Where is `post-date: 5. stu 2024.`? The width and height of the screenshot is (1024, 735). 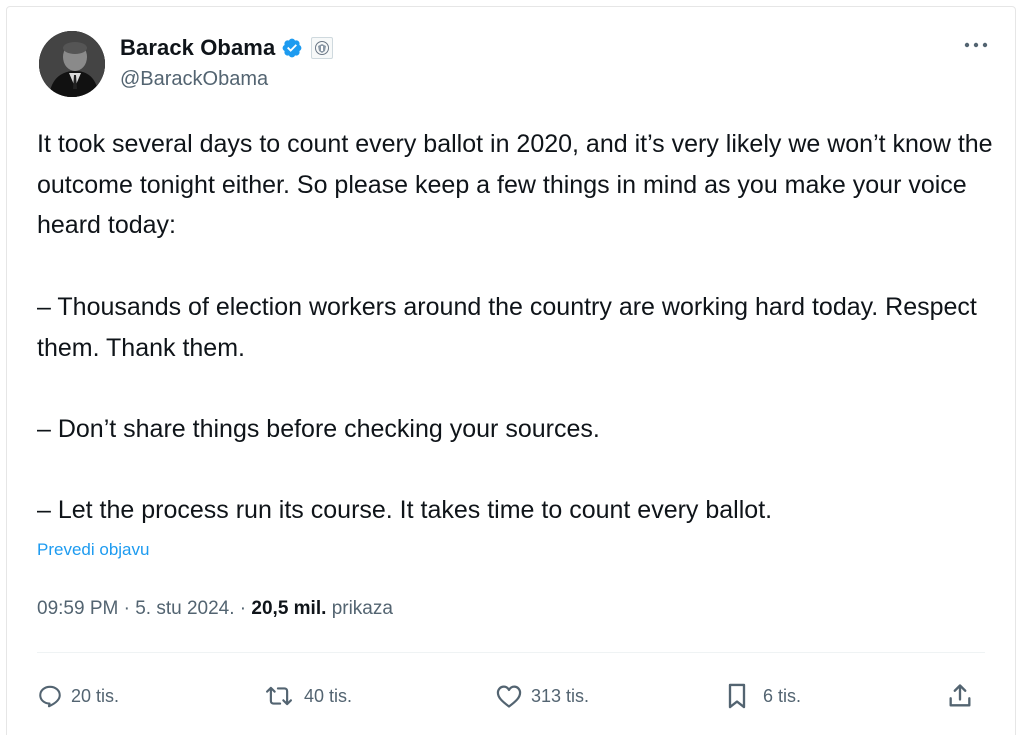 post-date: 5. stu 2024. is located at coordinates (184, 608).